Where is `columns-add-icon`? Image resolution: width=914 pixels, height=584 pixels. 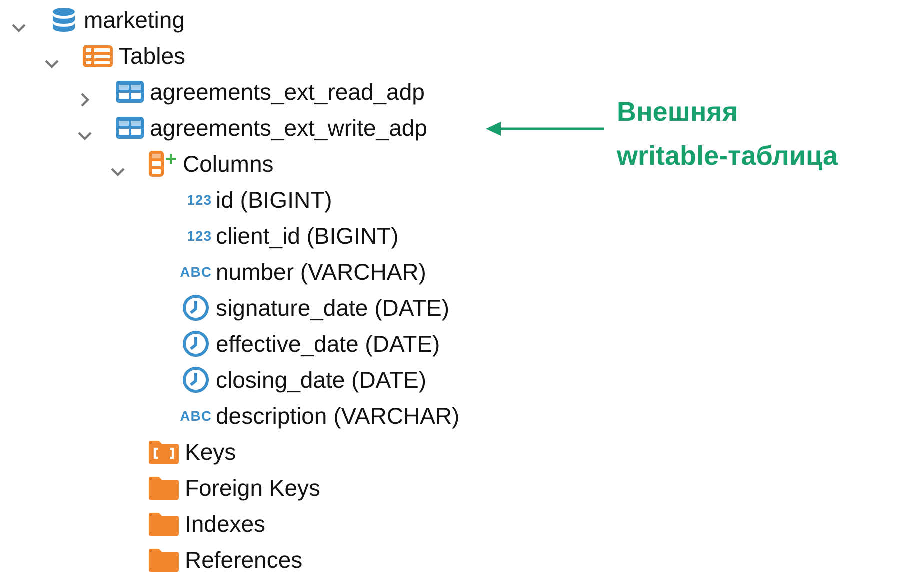
columns-add-icon is located at coordinates (163, 164).